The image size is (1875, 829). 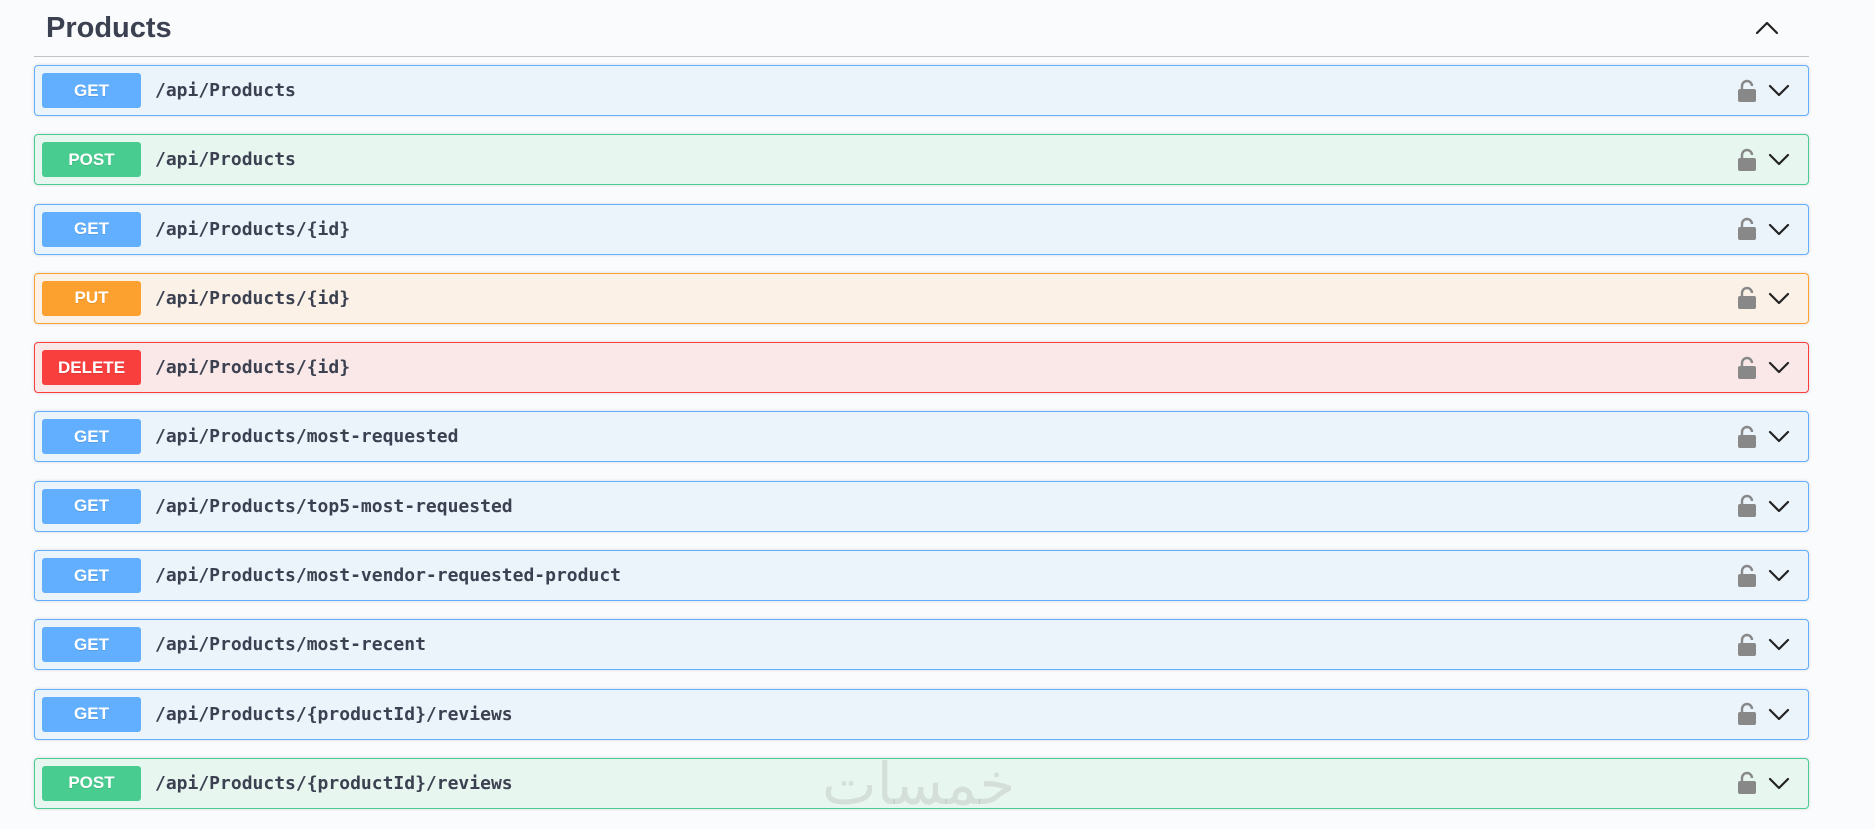 I want to click on tag-section-header: Products, so click(x=921, y=28).